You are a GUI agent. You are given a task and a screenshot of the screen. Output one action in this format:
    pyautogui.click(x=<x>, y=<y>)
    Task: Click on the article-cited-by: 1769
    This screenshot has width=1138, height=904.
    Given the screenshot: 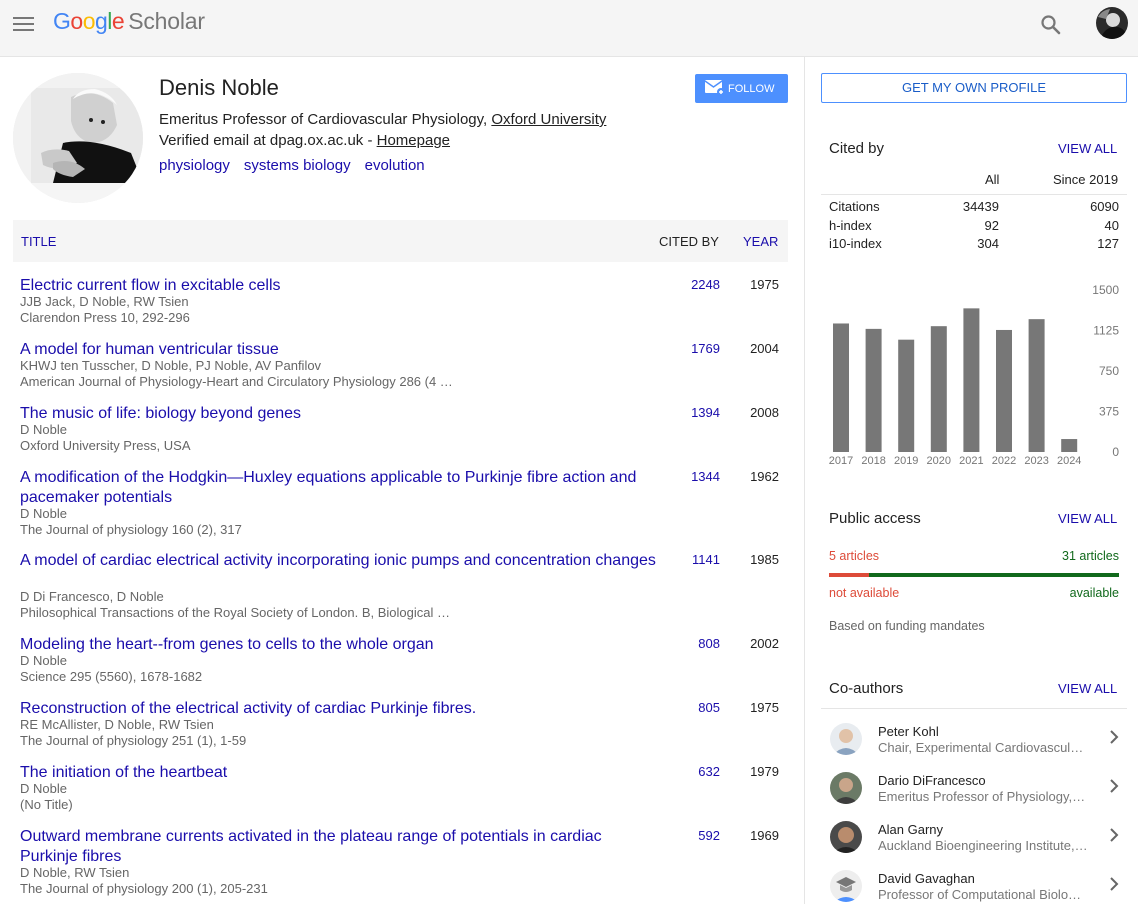 What is the action you would take?
    pyautogui.click(x=700, y=348)
    